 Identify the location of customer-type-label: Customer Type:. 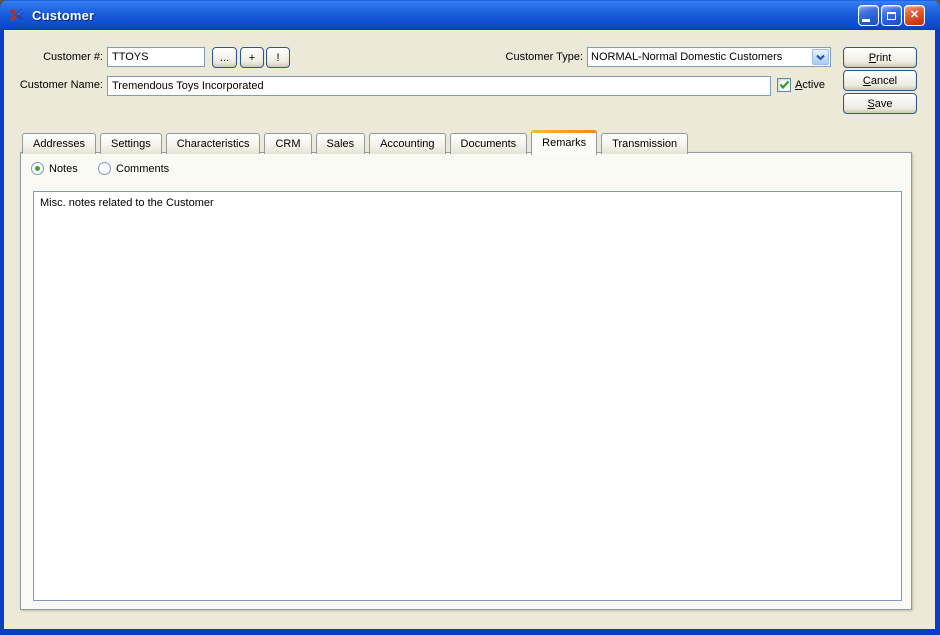
(544, 57).